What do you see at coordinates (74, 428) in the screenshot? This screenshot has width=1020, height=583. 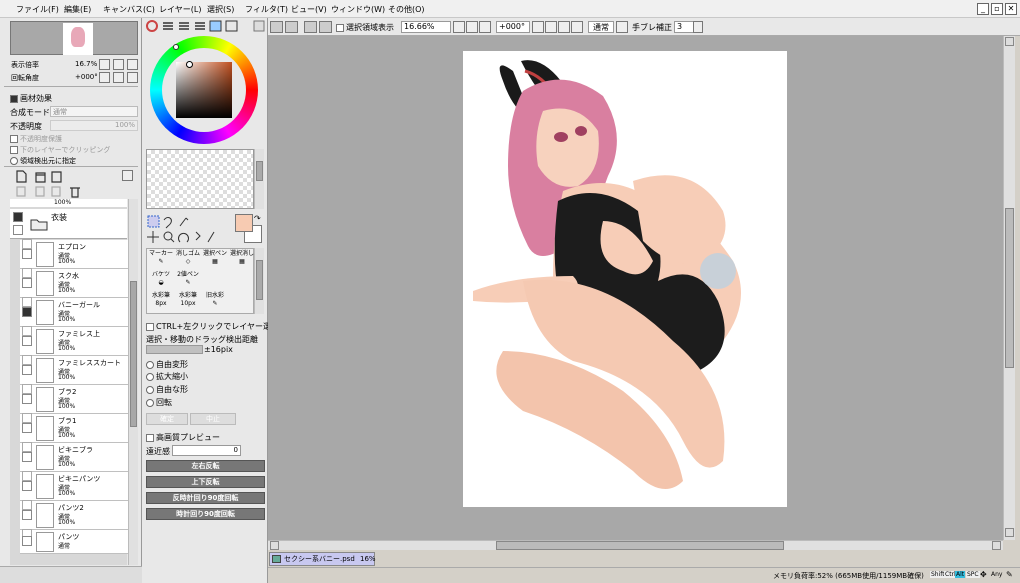 I see `layer-row: ブラ1 通常 100%` at bounding box center [74, 428].